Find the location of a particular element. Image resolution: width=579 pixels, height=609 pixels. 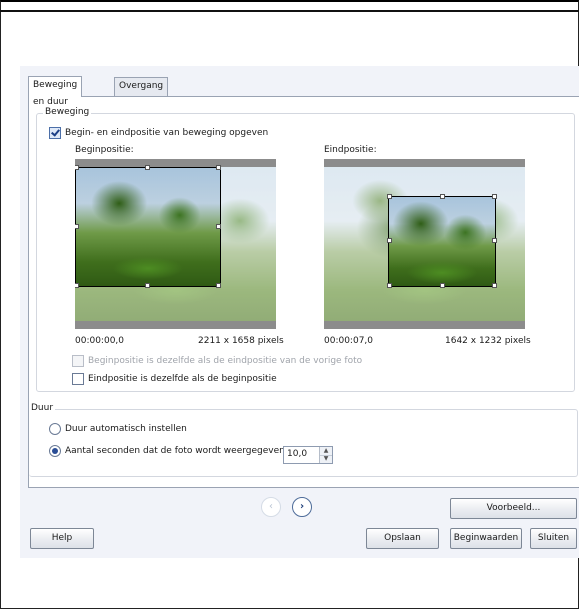

auto-duration-radio: Duur automatisch instellen is located at coordinates (118, 429).